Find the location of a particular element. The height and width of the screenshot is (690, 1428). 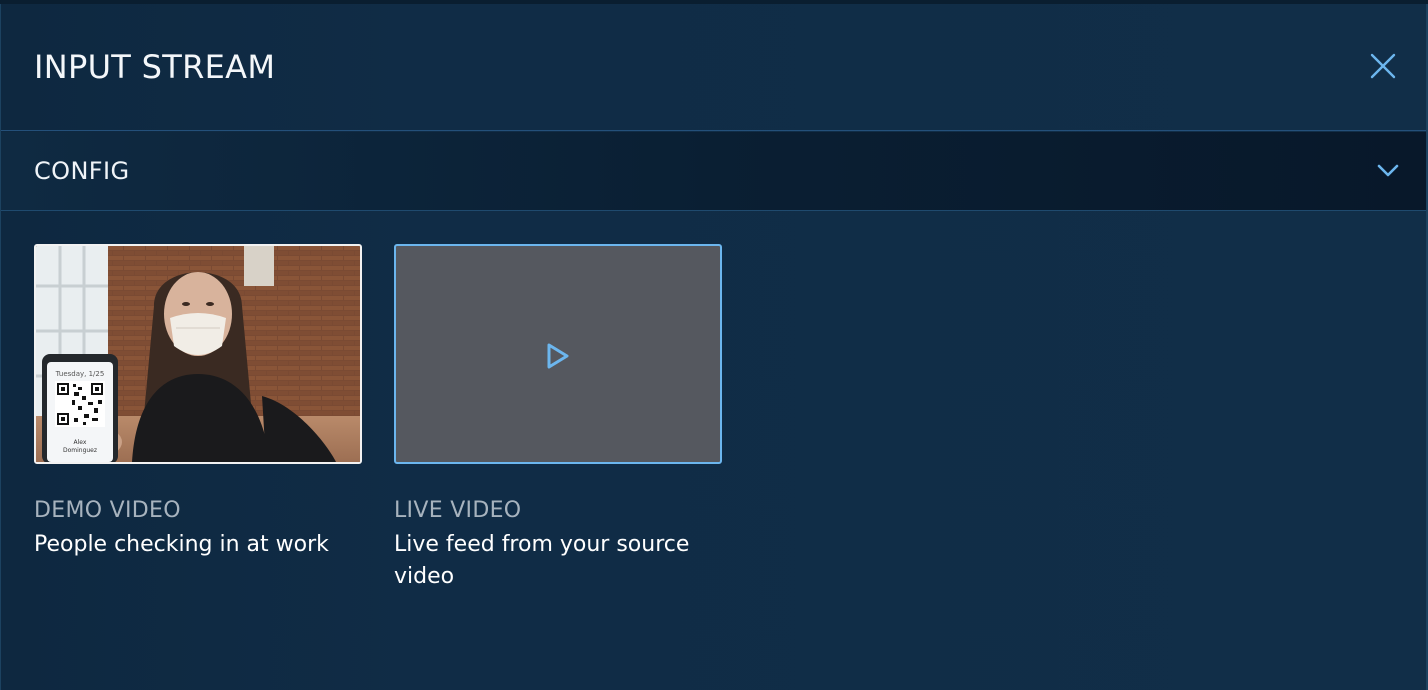

play-icon is located at coordinates (558, 356).